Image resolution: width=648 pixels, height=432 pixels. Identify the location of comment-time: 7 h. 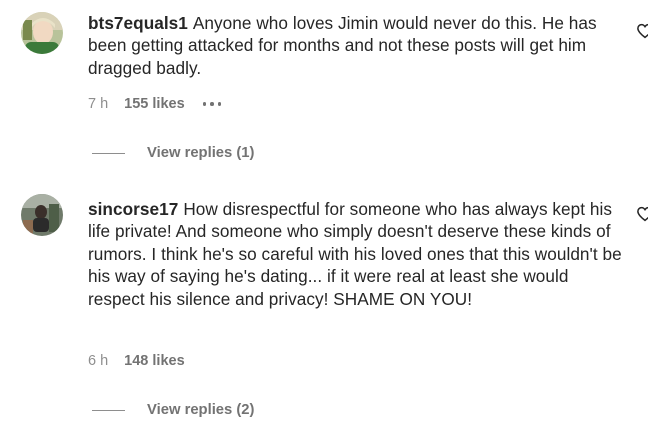
(98, 104).